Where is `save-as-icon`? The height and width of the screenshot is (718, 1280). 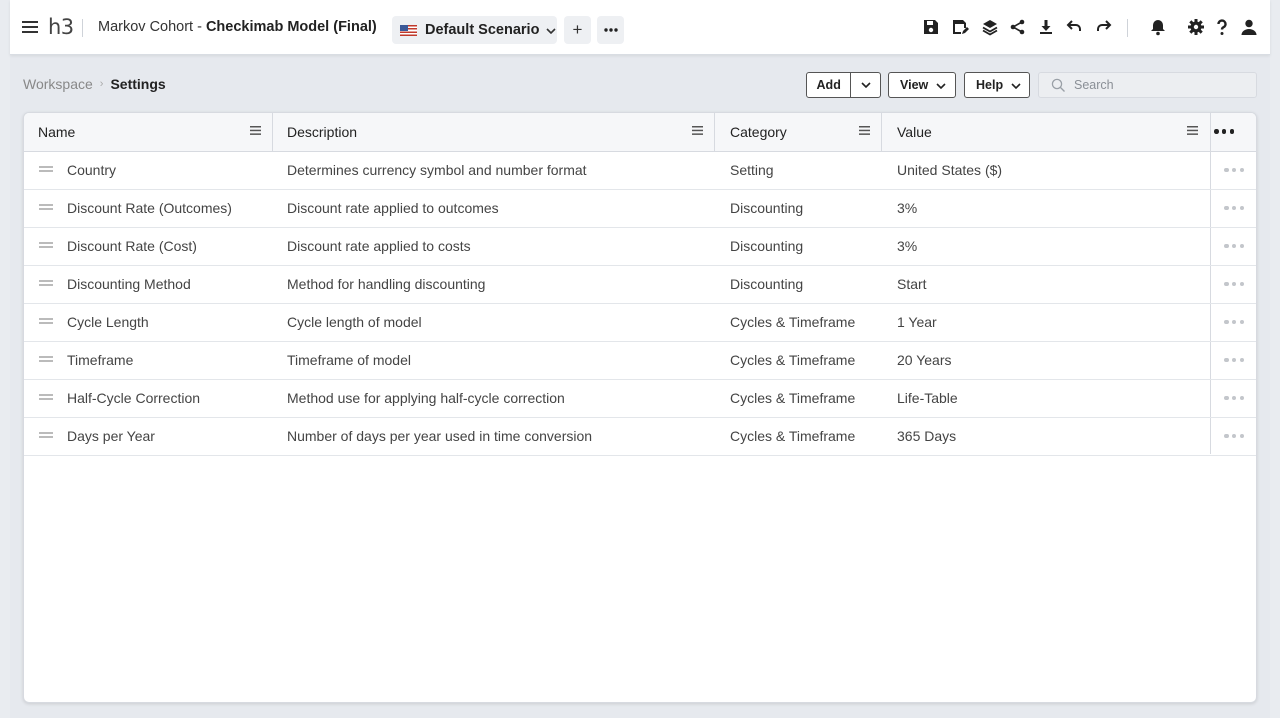 save-as-icon is located at coordinates (960, 27).